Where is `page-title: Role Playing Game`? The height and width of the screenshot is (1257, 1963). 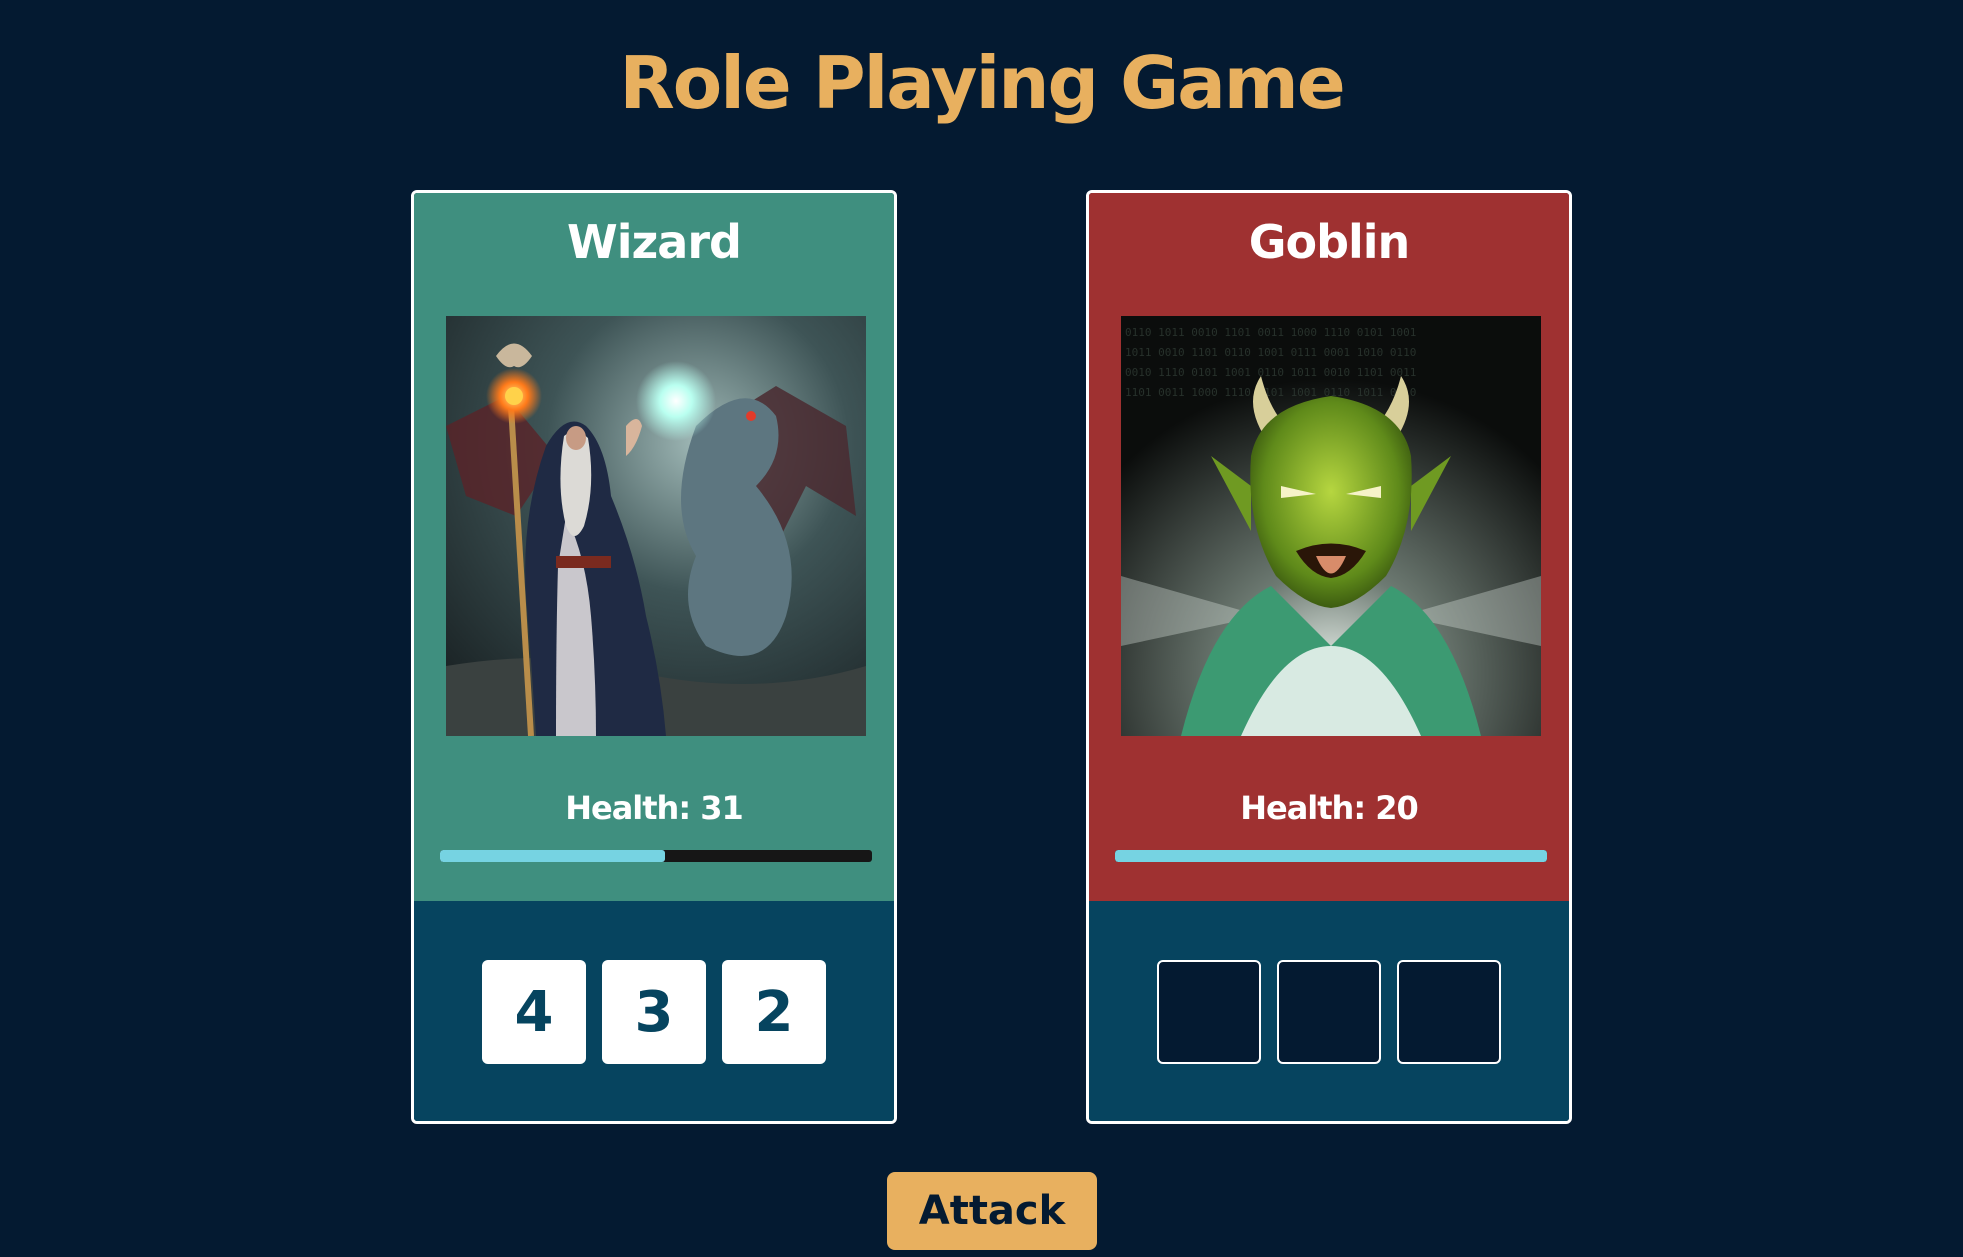 page-title: Role Playing Game is located at coordinates (982, 83).